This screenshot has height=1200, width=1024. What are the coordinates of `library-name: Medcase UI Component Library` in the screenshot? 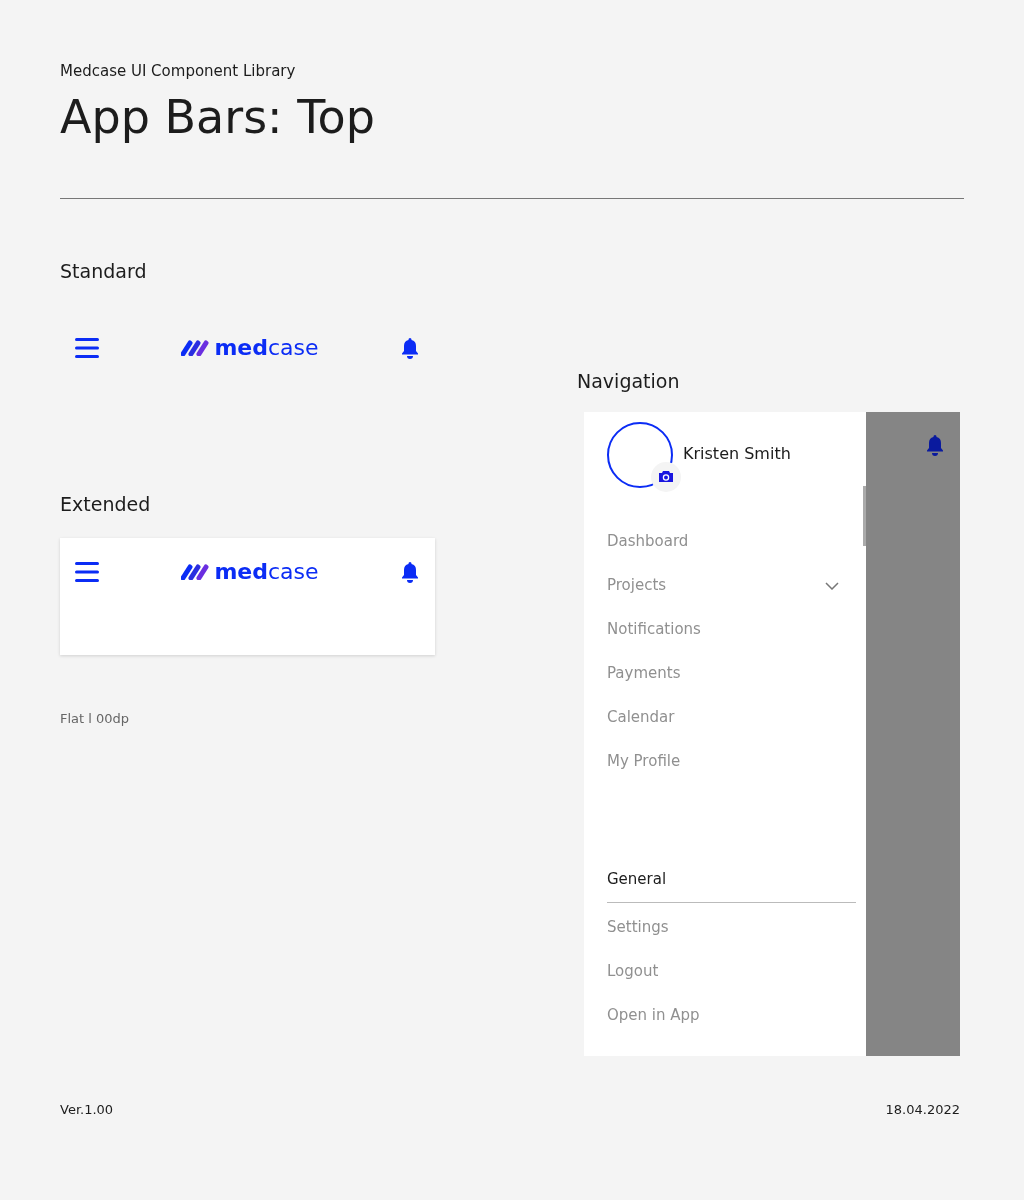 It's located at (178, 71).